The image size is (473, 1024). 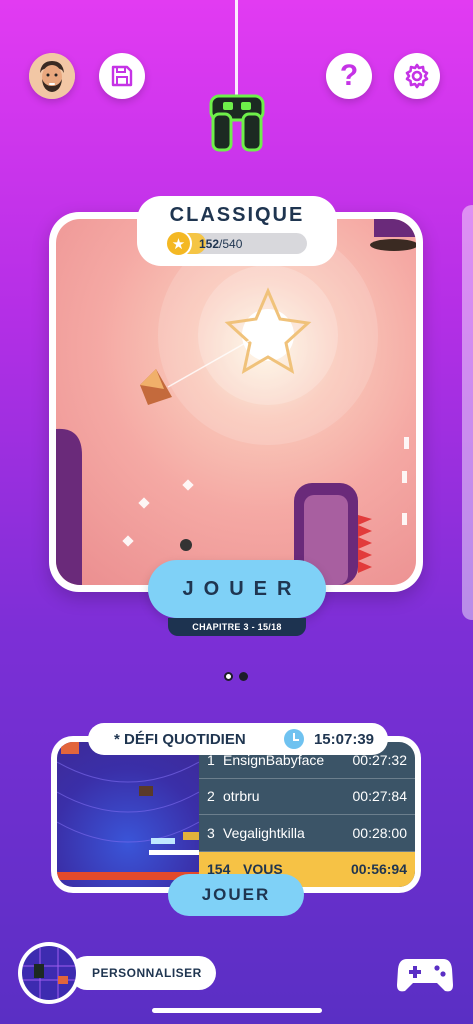 I want to click on customize-button: PERSONNALISER, so click(x=117, y=973).